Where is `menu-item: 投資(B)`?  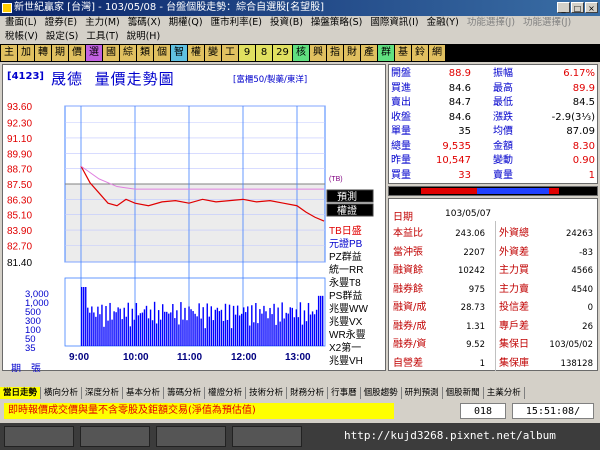
menu-item: 投資(B) is located at coordinates (287, 23).